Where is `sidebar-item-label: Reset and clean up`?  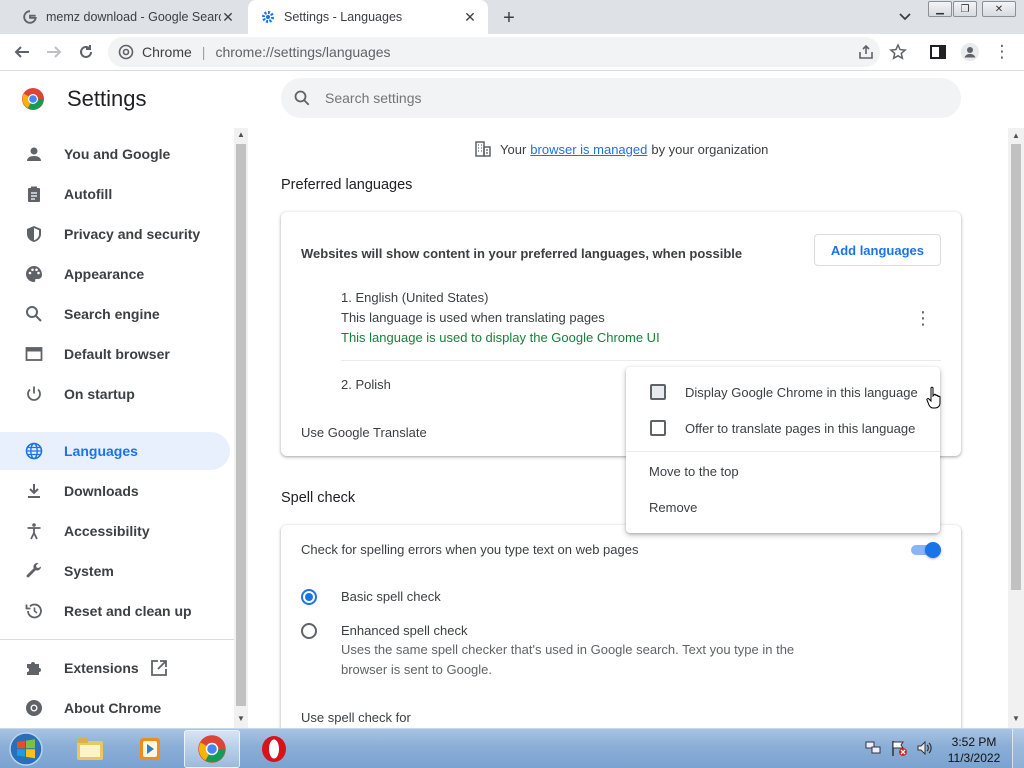 sidebar-item-label: Reset and clean up is located at coordinates (128, 611).